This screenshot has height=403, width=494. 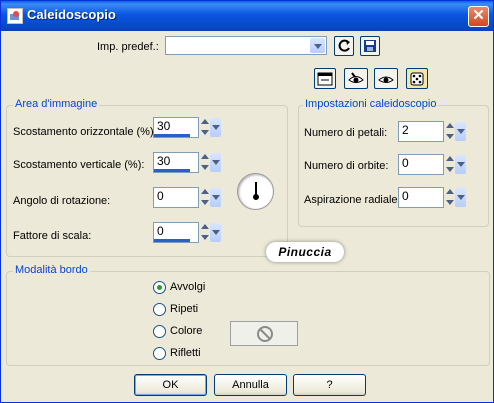 What do you see at coordinates (170, 385) in the screenshot?
I see `ok-button: OK` at bounding box center [170, 385].